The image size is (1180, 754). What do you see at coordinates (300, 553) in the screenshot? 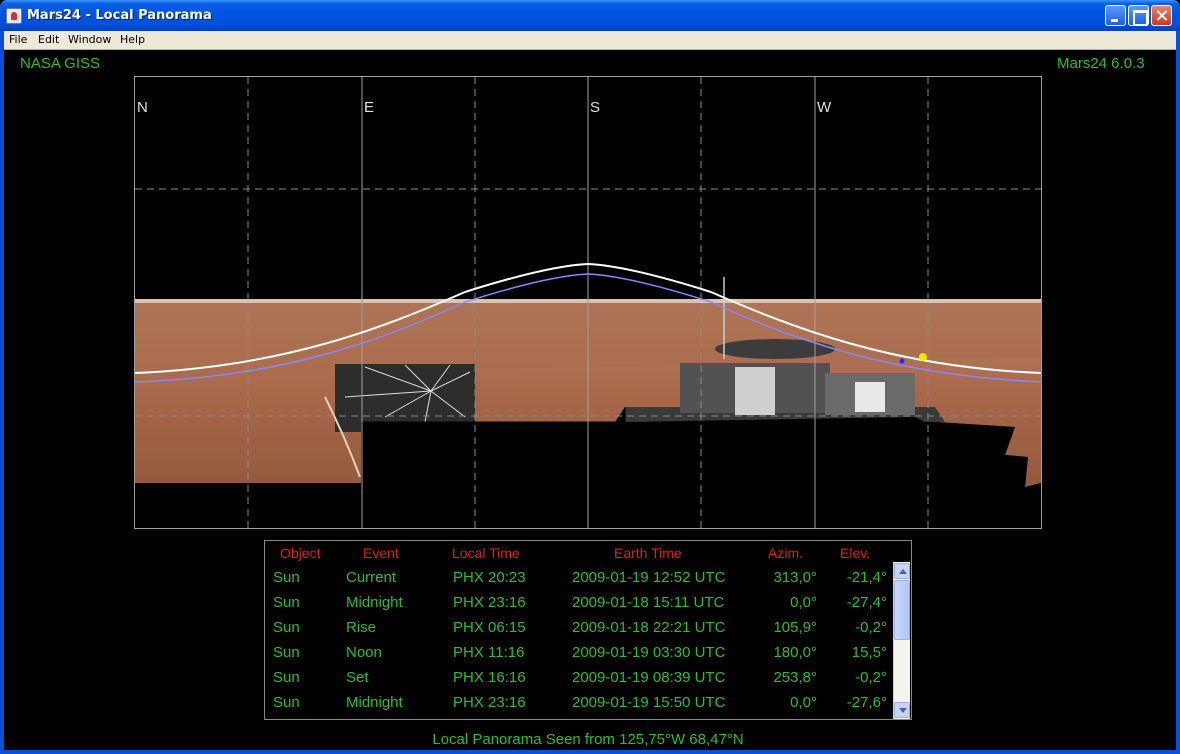
I see `col-header-object: Object` at bounding box center [300, 553].